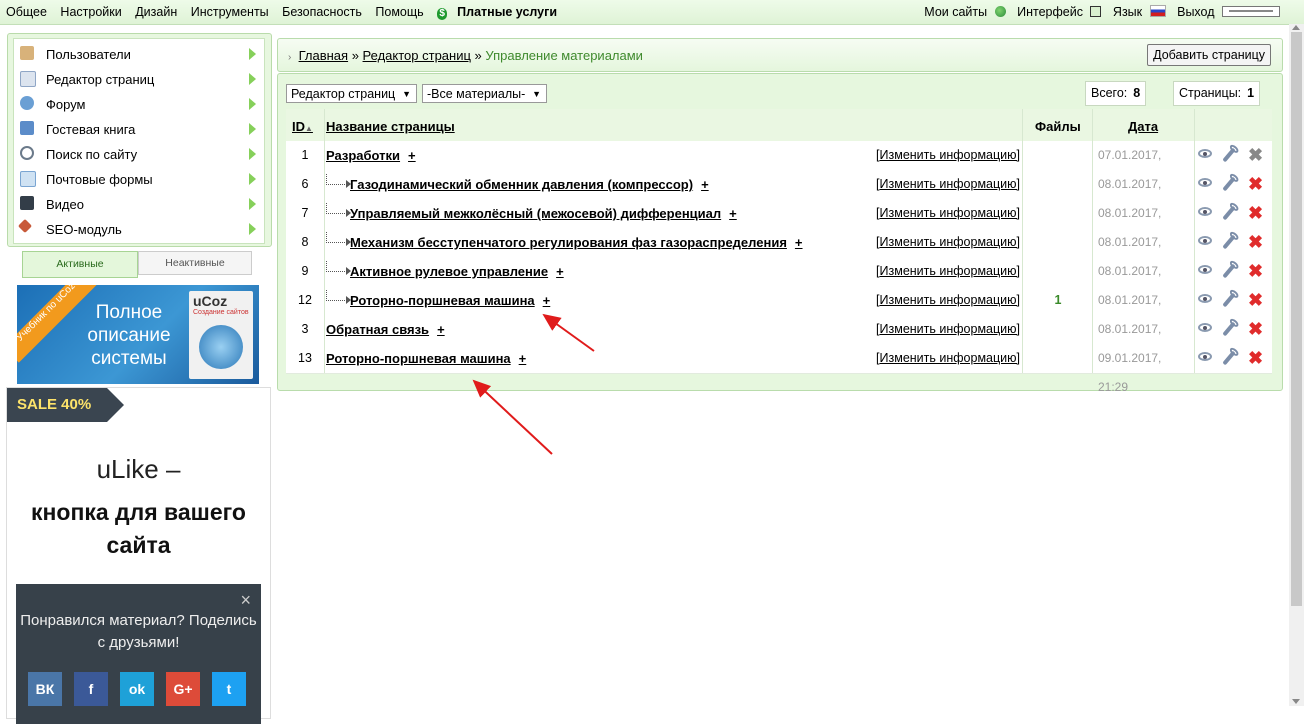 This screenshot has width=1304, height=724. Describe the element at coordinates (955, 12) in the screenshot. I see `nav-my-sites: Мои сайты` at that location.